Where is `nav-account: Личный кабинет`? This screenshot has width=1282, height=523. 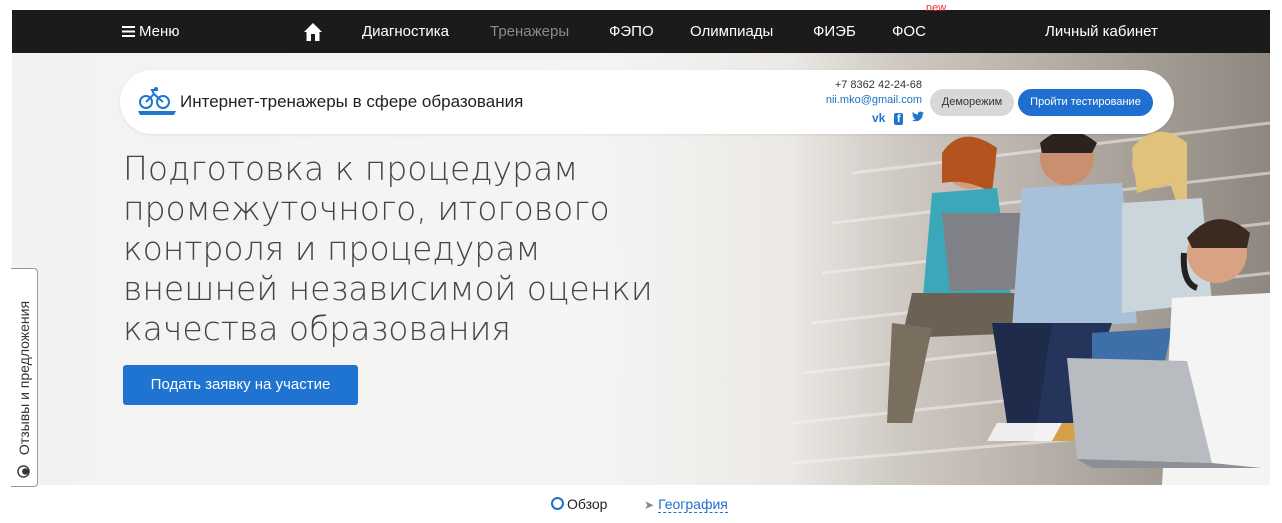 nav-account: Личный кабинет is located at coordinates (1101, 31).